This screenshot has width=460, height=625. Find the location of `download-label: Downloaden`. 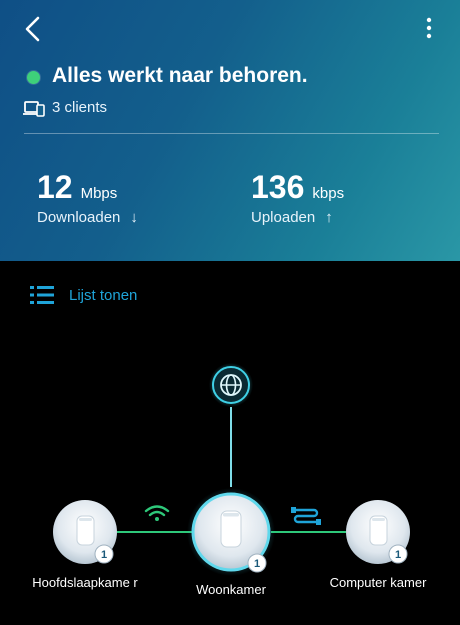

download-label: Downloaden is located at coordinates (79, 217).